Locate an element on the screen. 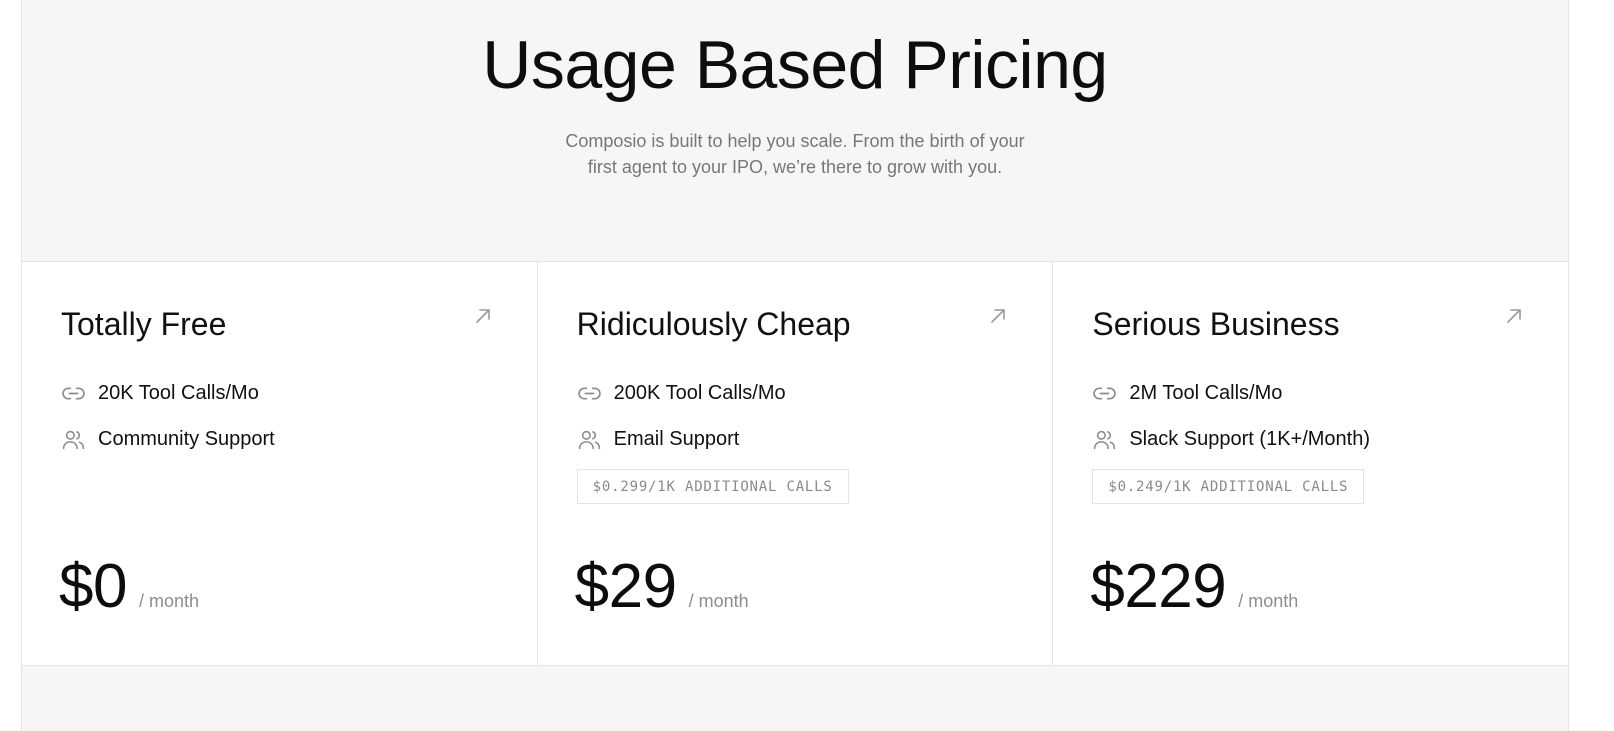  plan-features: 200K Tool Calls/Mo Email Support is located at coordinates (681, 416).